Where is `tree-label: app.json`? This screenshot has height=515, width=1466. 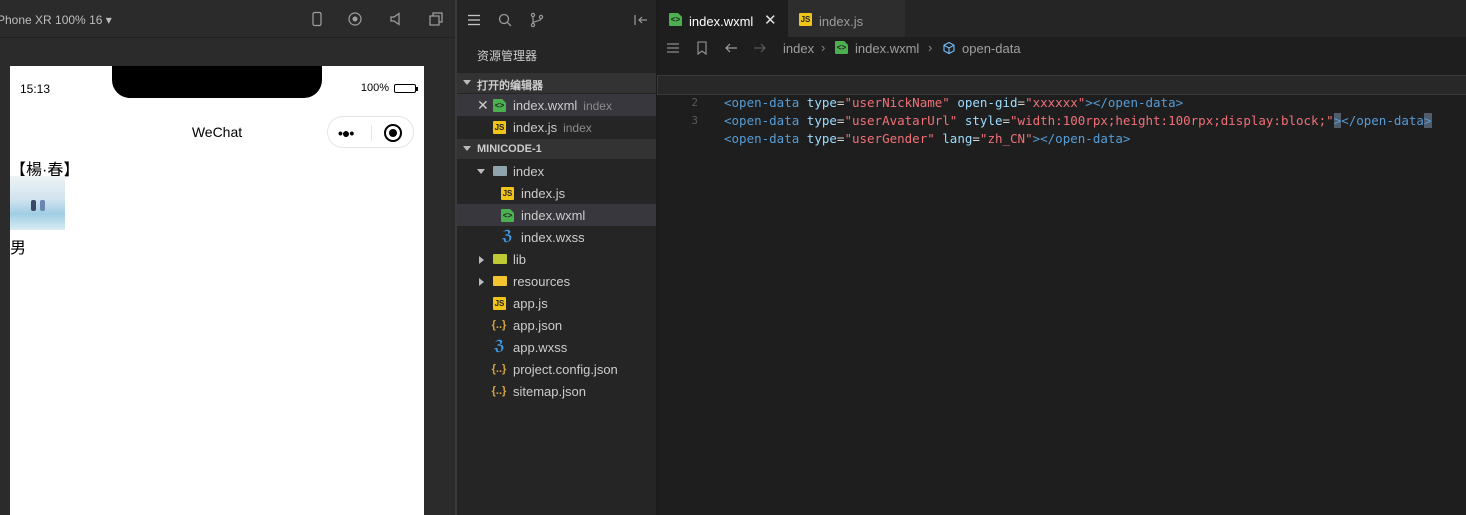 tree-label: app.json is located at coordinates (538, 325).